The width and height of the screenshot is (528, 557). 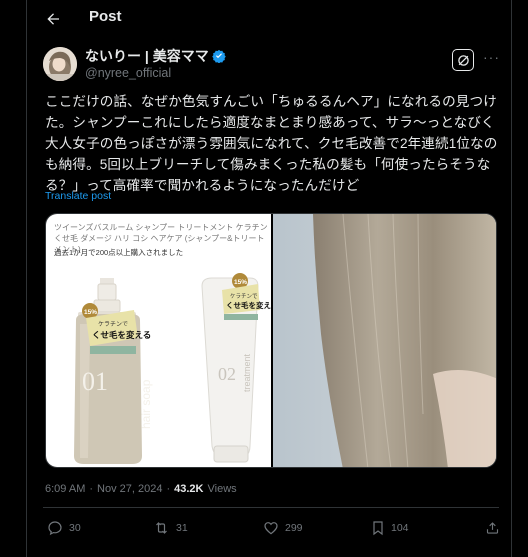 I want to click on divider, so click(x=271, y=507).